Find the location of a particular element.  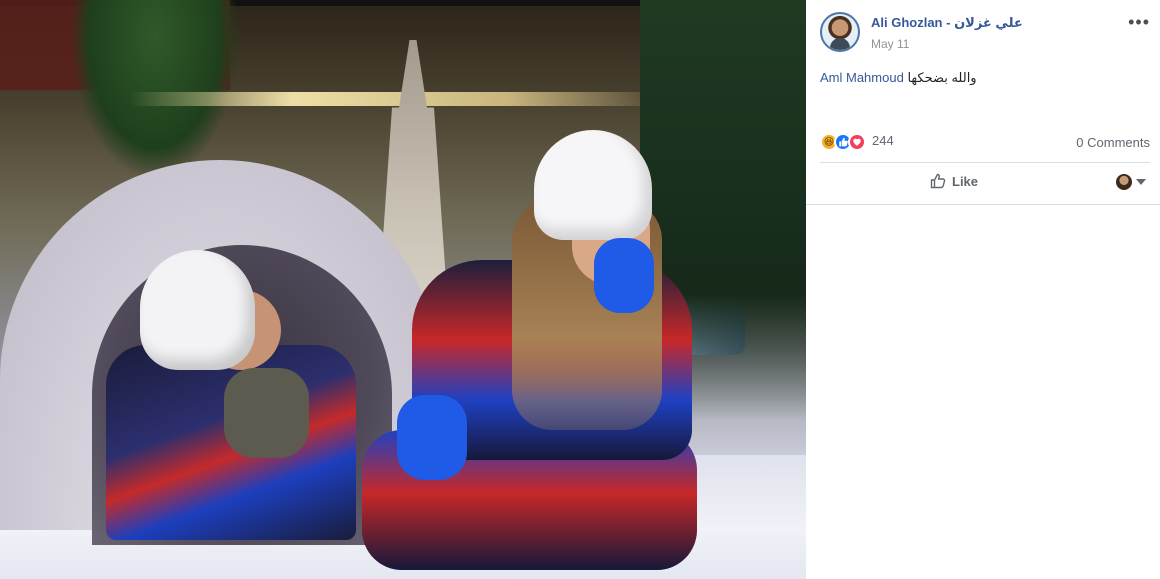

more-options-icon: ••• is located at coordinates (1139, 22).